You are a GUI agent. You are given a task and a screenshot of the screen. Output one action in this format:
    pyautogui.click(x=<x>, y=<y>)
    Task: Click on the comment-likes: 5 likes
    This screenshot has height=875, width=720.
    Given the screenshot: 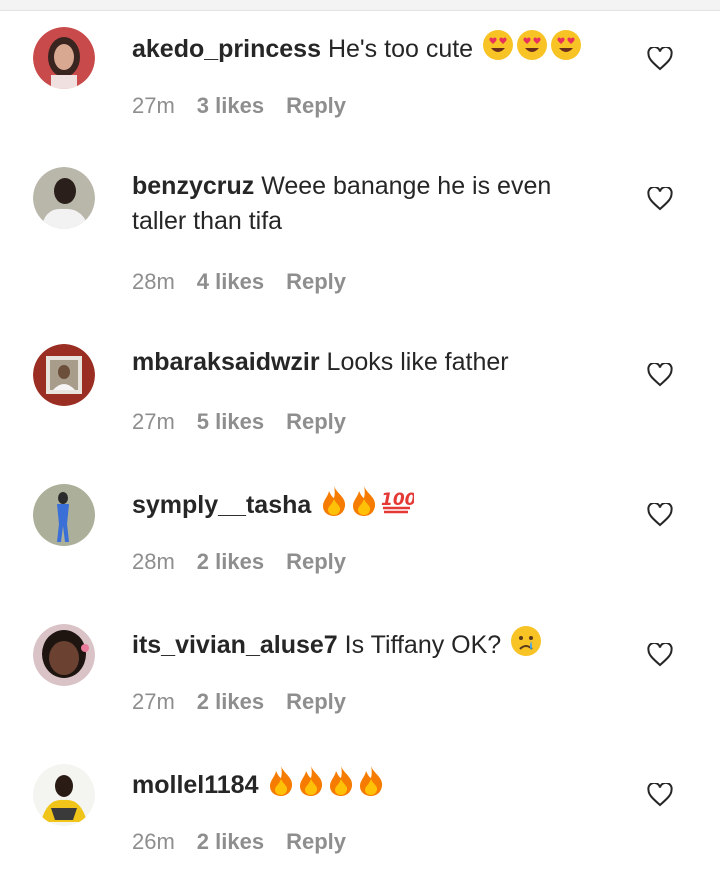 What is the action you would take?
    pyautogui.click(x=230, y=421)
    